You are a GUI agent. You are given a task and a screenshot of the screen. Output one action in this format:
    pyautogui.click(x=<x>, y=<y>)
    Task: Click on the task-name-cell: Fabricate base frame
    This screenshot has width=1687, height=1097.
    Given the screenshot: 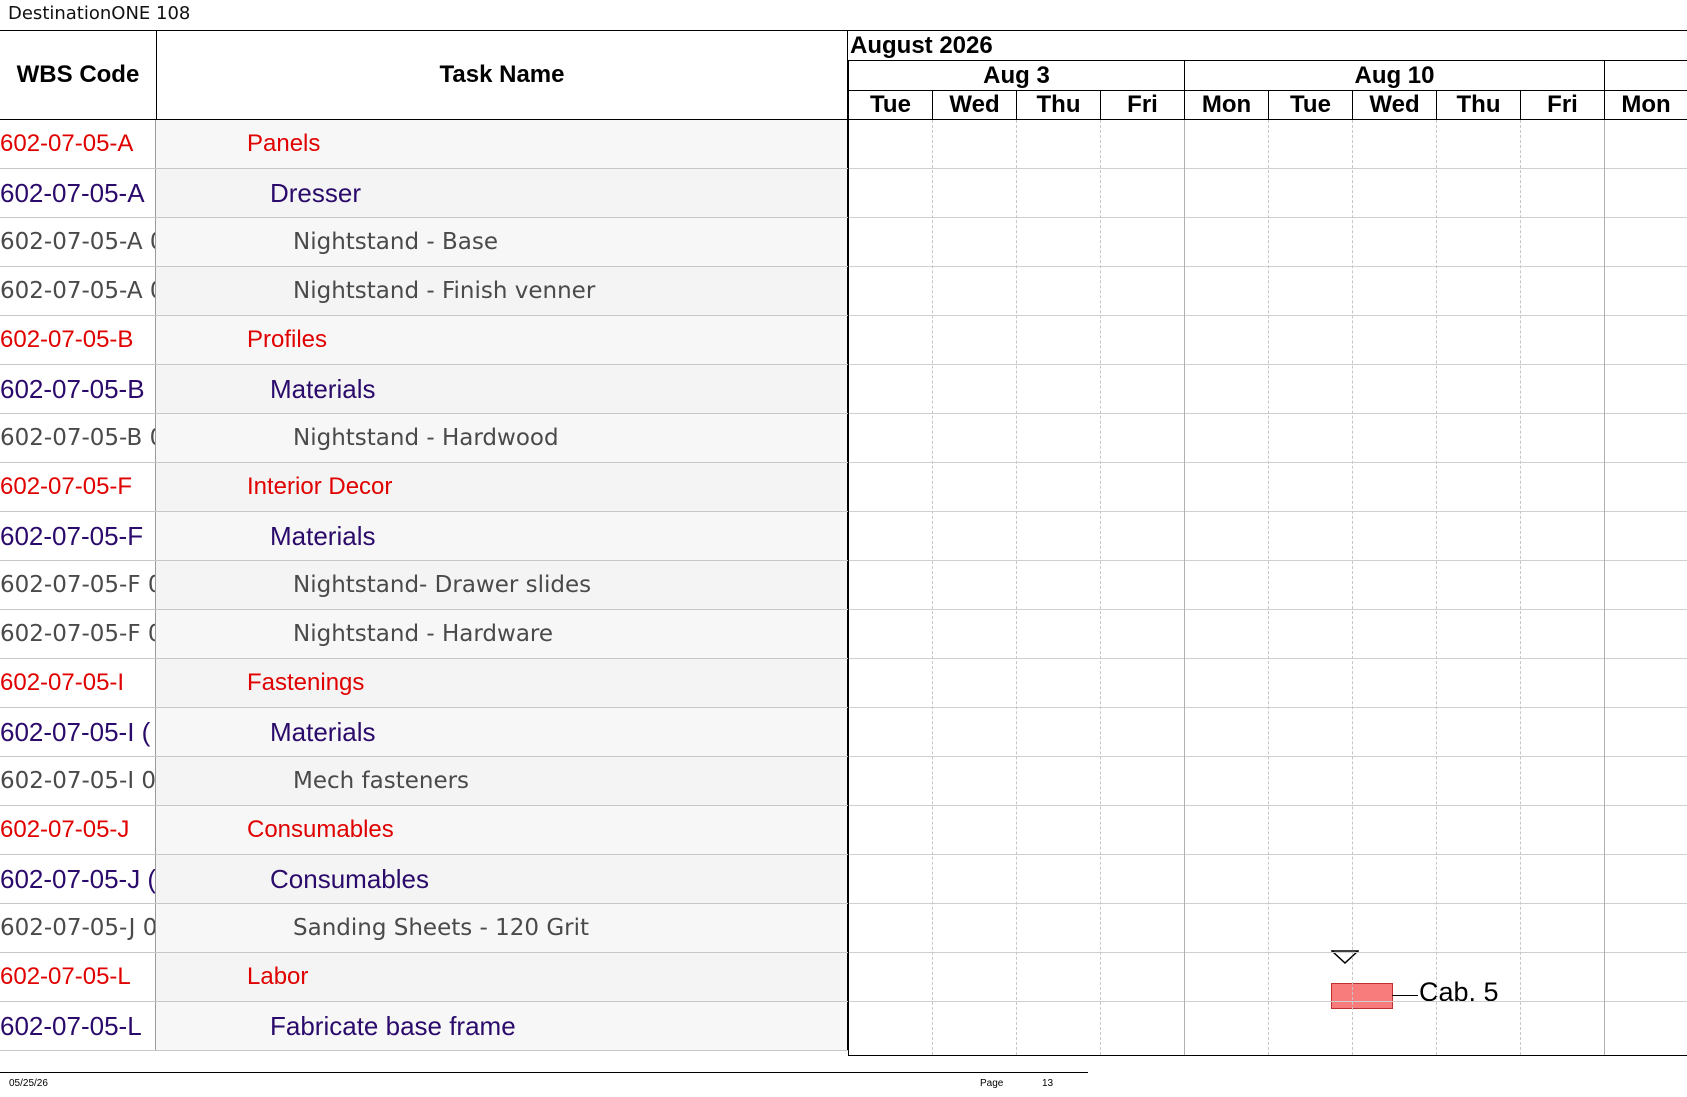 What is the action you would take?
    pyautogui.click(x=502, y=1026)
    